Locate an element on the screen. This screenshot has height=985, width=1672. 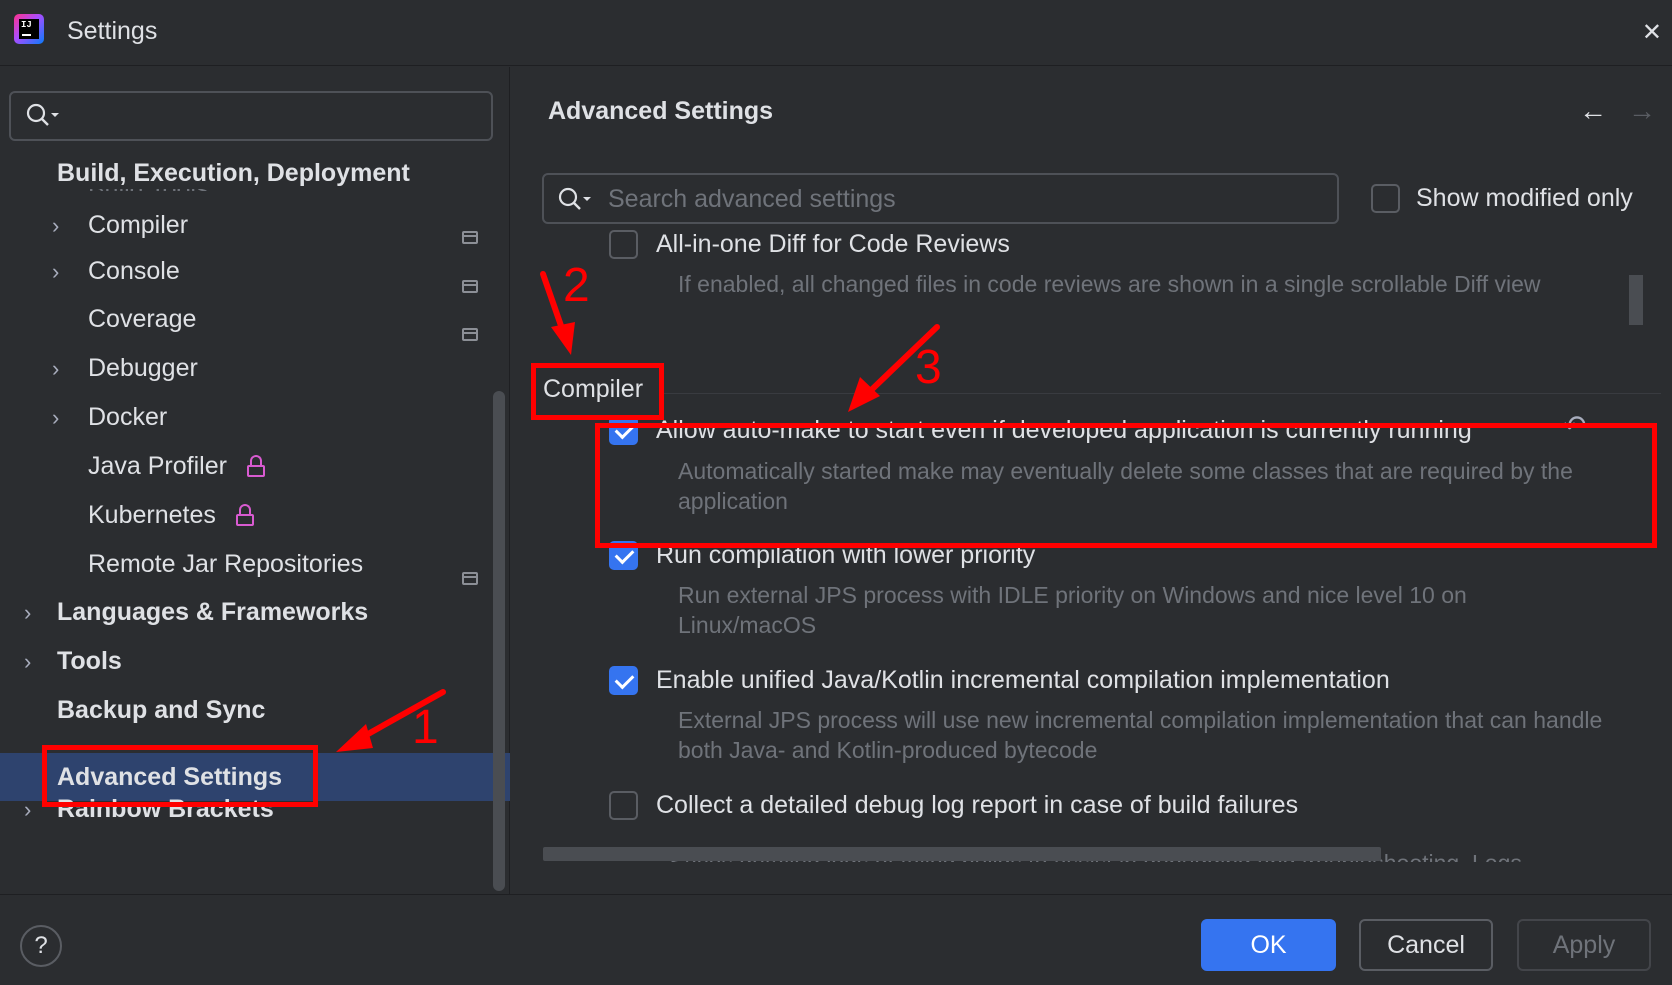
sidebar-item-compiler: Compiler is located at coordinates (138, 225).